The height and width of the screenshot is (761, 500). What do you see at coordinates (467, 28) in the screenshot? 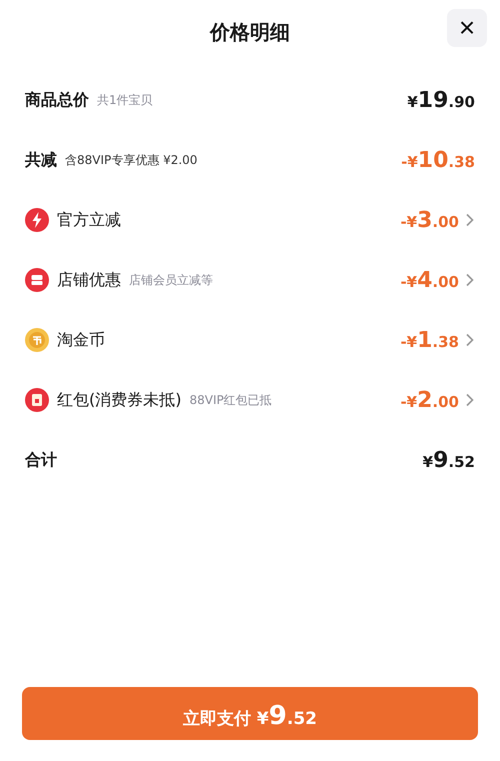
I see `close-button: ×` at bounding box center [467, 28].